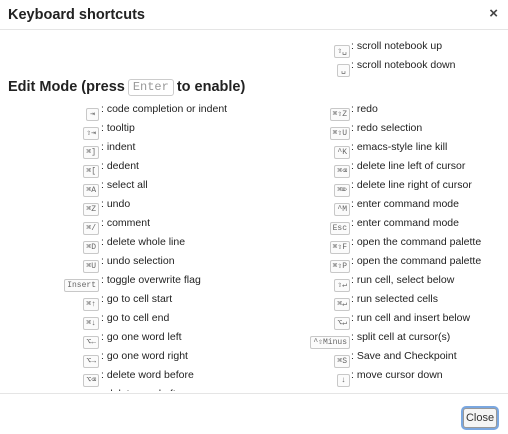 This screenshot has height=434, width=508. What do you see at coordinates (401, 337) in the screenshot?
I see `shortcut-description: : split cell at cursor(s)` at bounding box center [401, 337].